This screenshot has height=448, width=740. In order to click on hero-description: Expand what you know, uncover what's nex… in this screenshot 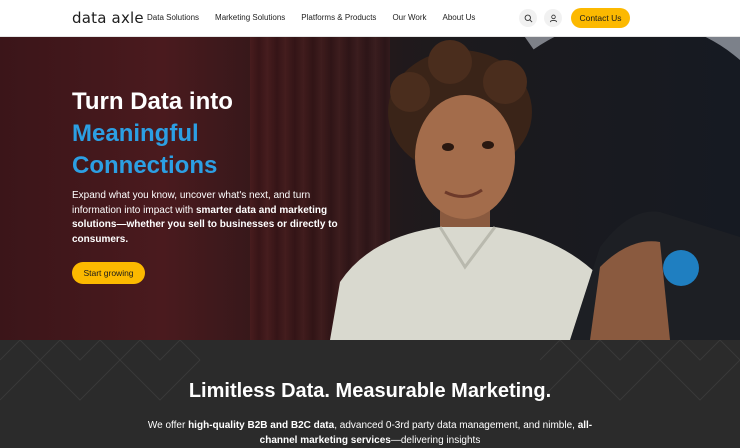, I will do `click(205, 217)`.